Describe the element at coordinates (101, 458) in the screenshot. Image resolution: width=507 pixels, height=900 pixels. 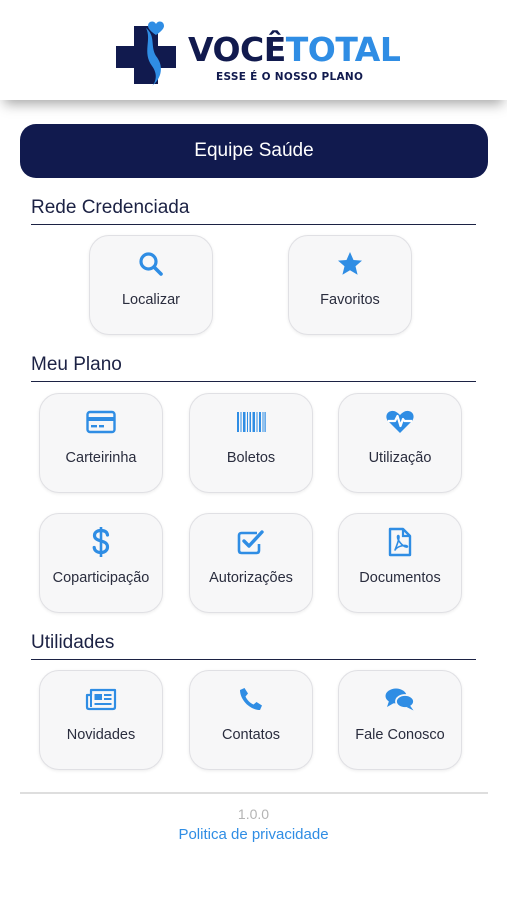
I see `tile-label: Carteirinha` at that location.